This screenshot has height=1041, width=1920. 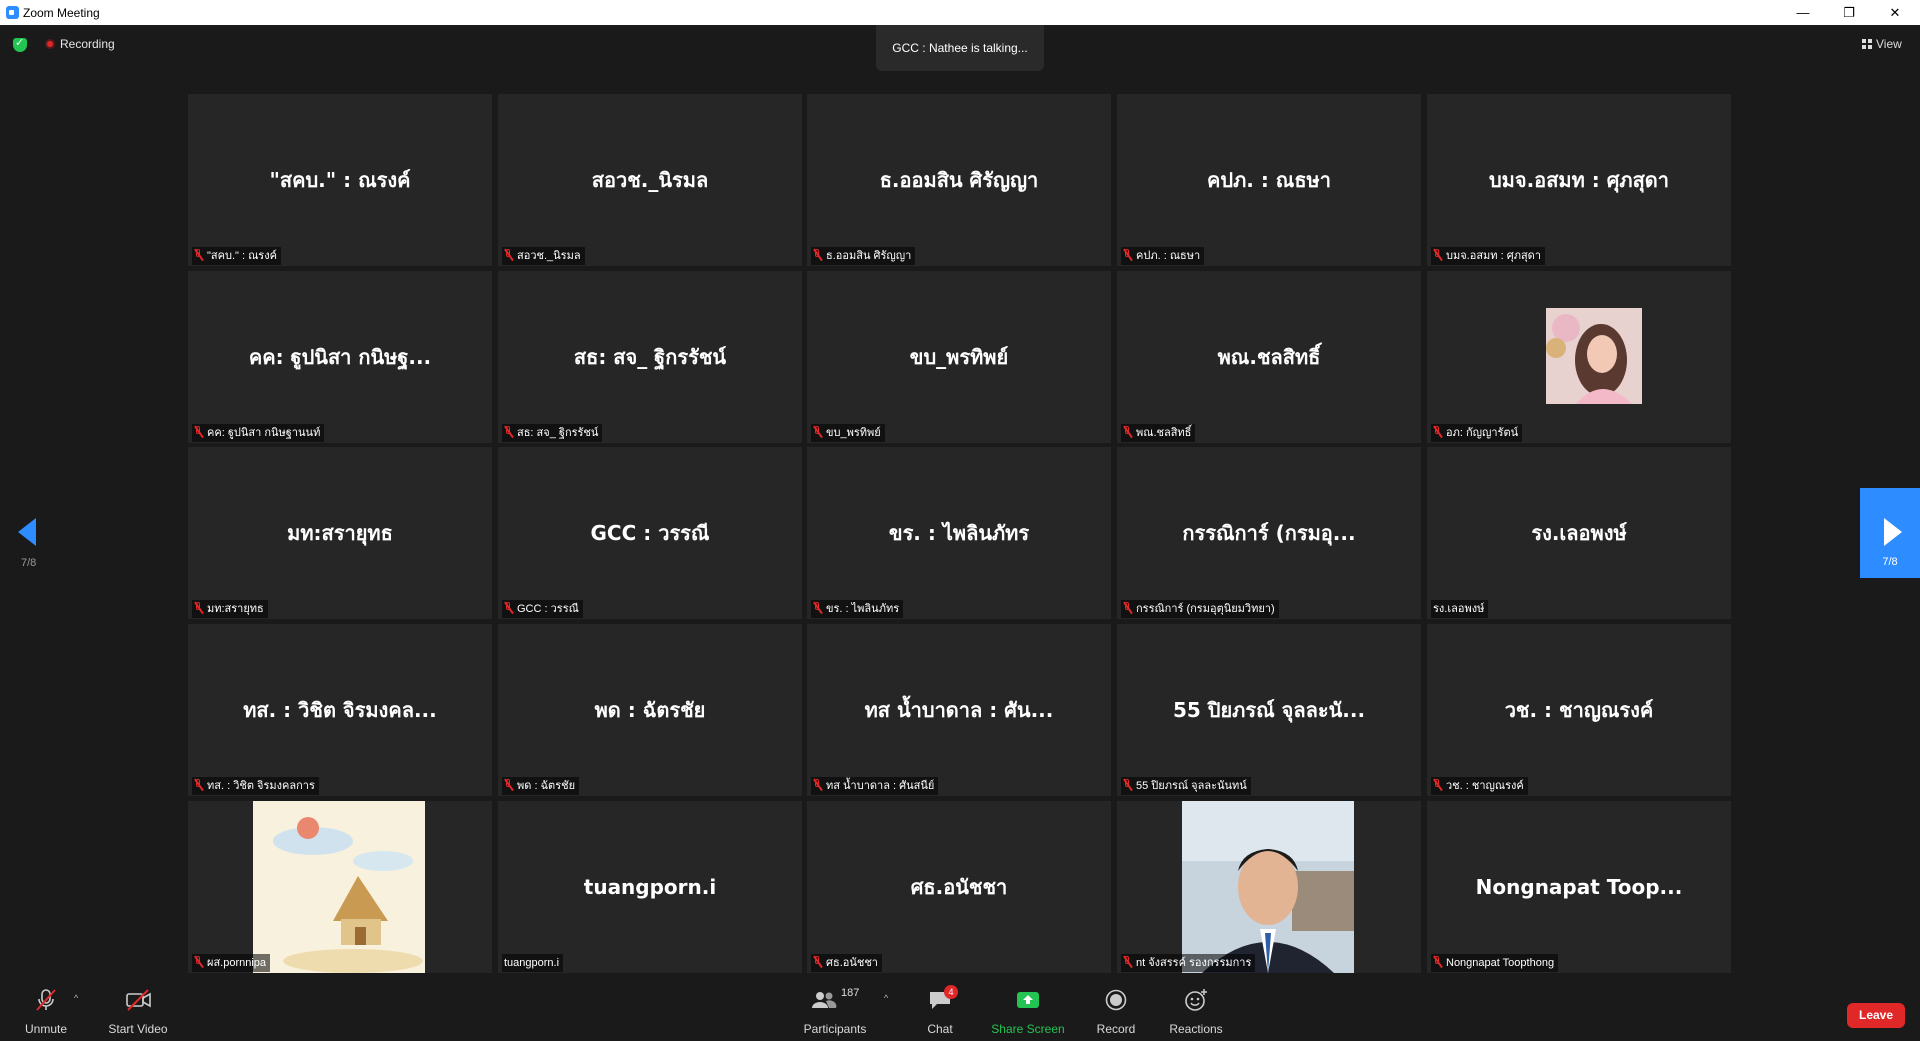 What do you see at coordinates (1168, 256) in the screenshot?
I see `participant-name-text: คปภ. : ณธษา` at bounding box center [1168, 256].